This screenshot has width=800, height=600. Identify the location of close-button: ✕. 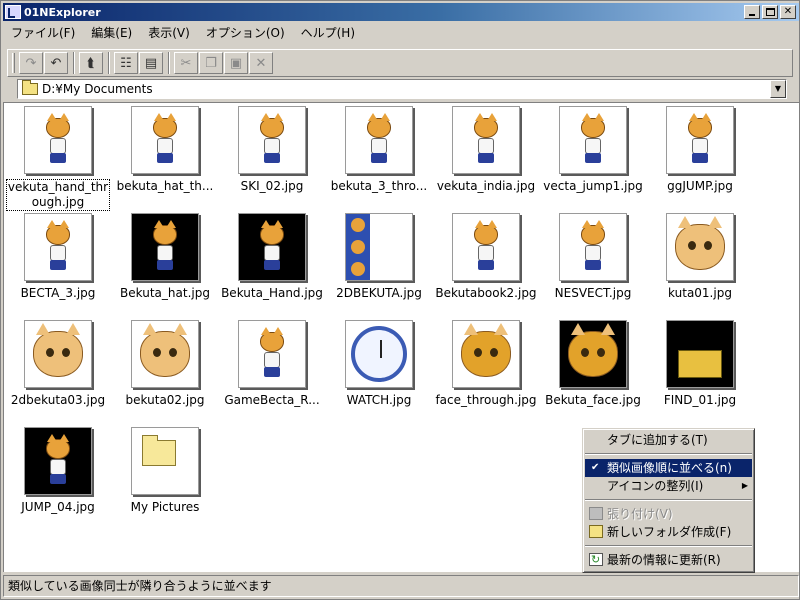
(788, 12).